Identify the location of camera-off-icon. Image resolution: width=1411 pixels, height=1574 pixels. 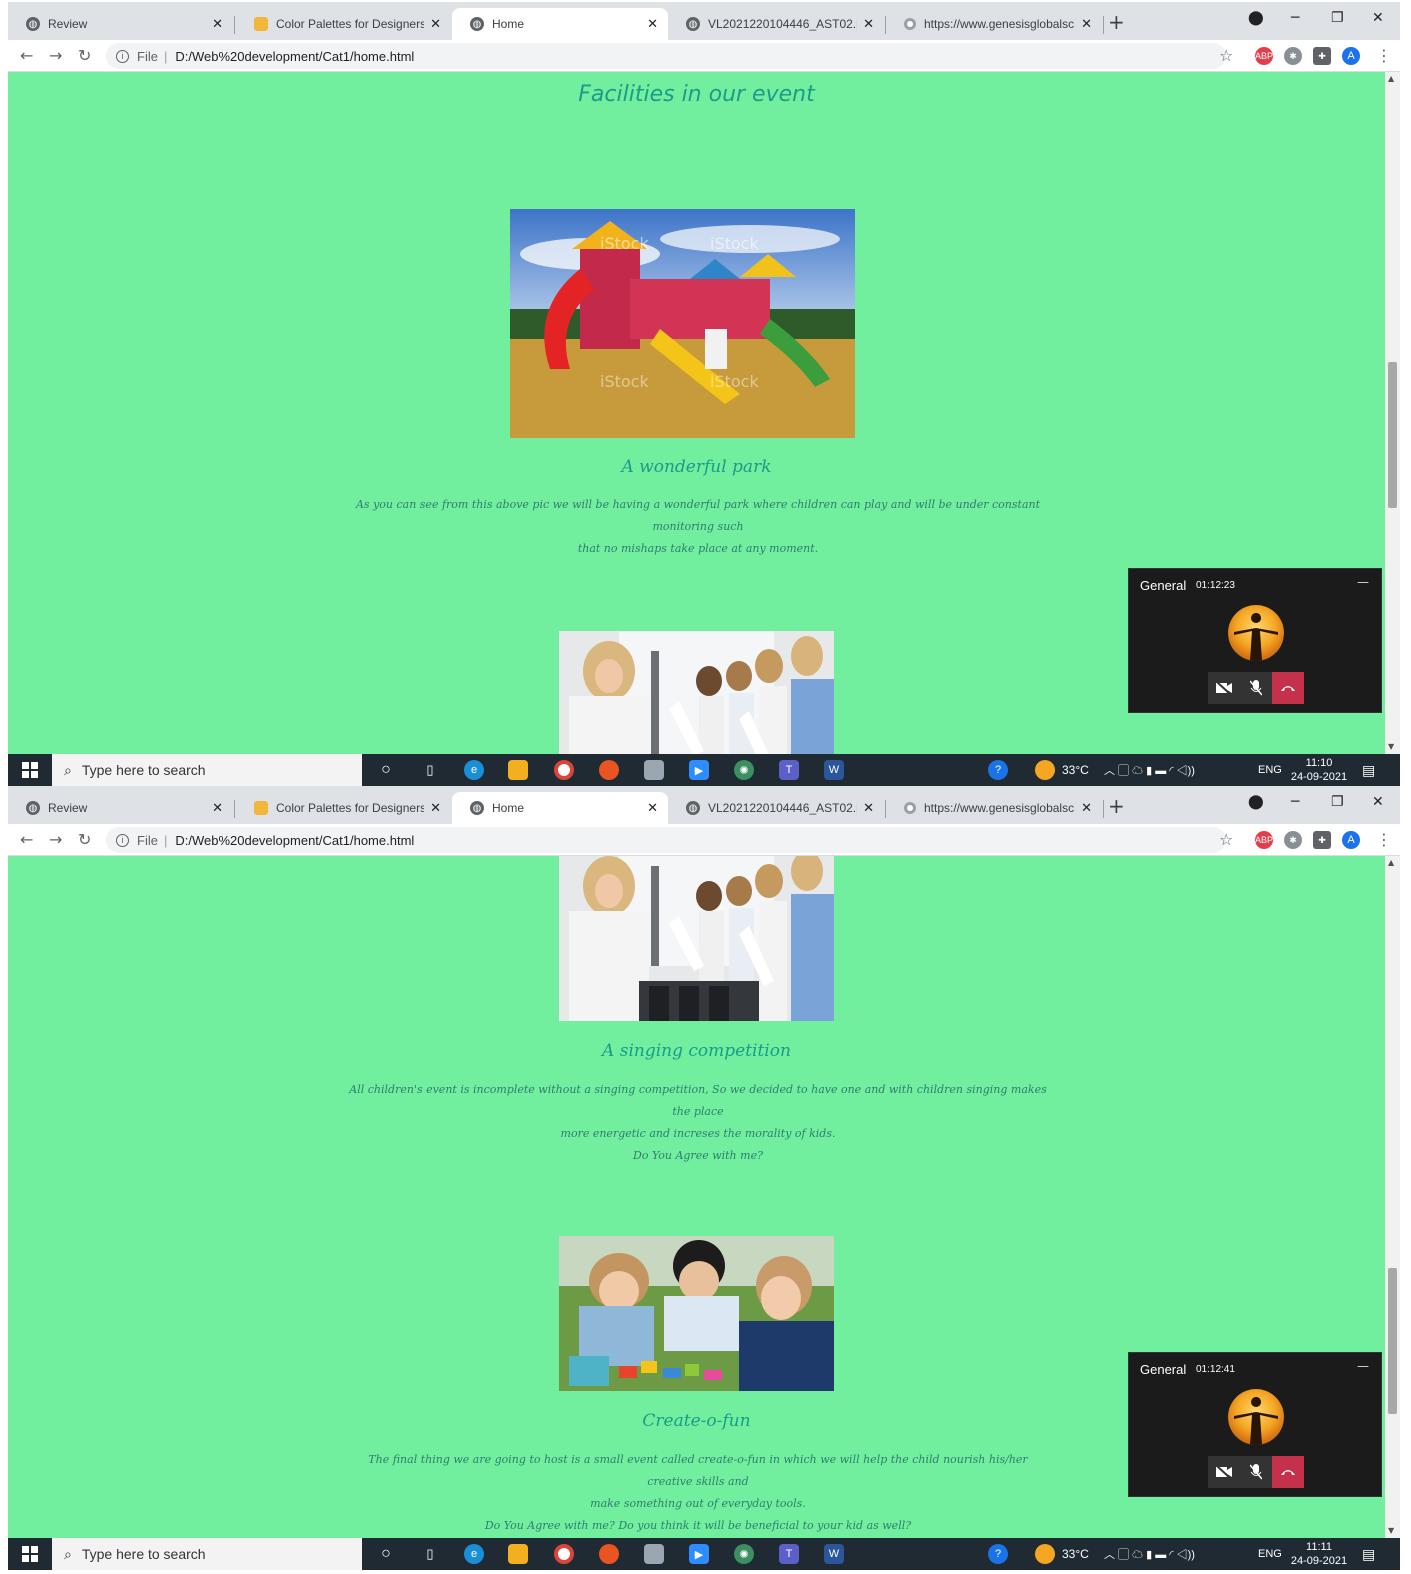
(1224, 688).